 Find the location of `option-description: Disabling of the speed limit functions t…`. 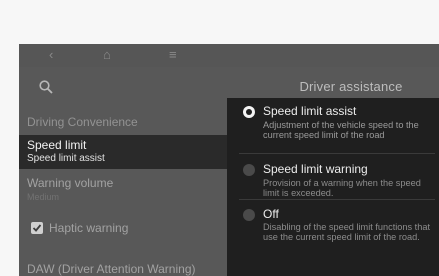

option-description: Disabling of the speed limit functions t… is located at coordinates (346, 232).